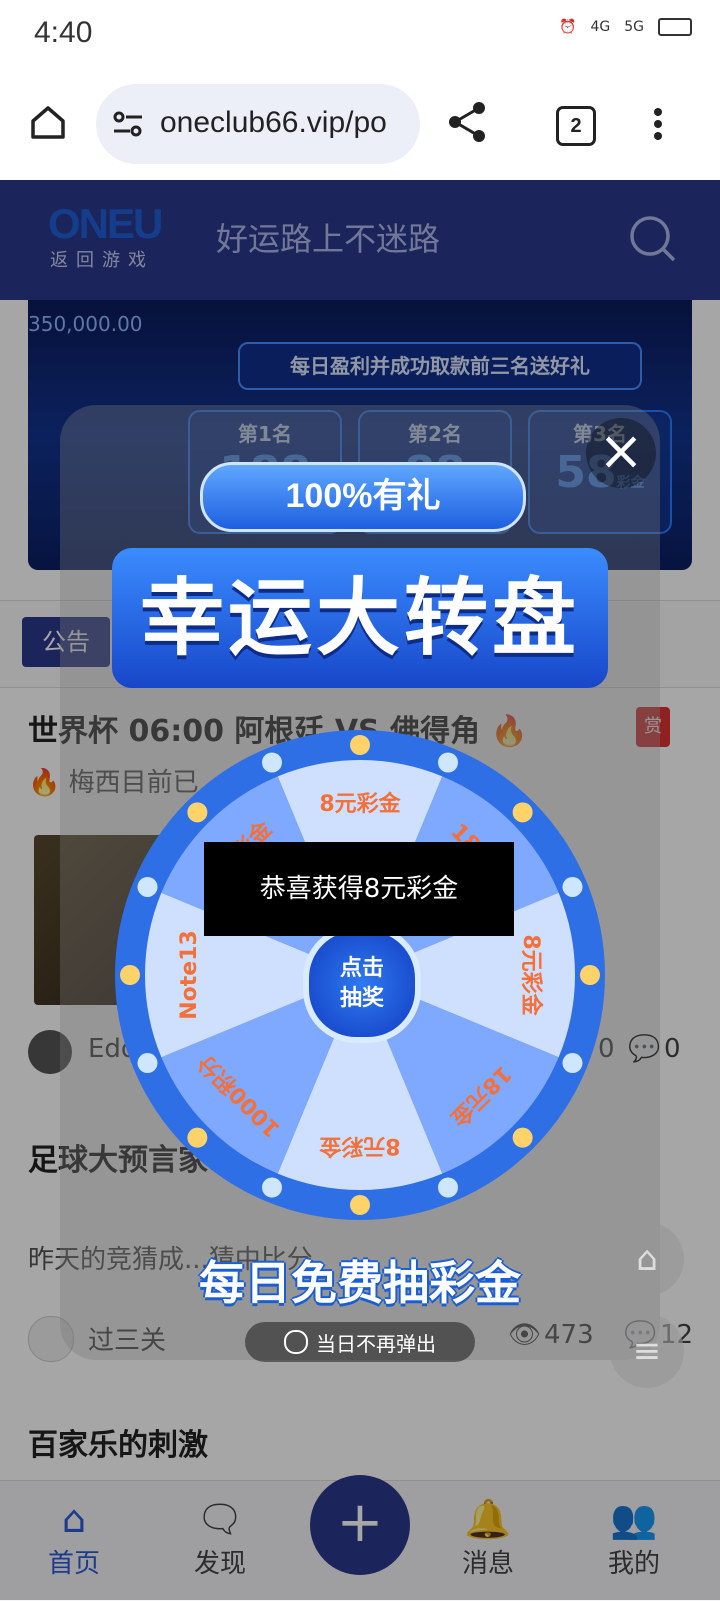 This screenshot has width=720, height=1601. I want to click on float-home-button: ⌂, so click(647, 1259).